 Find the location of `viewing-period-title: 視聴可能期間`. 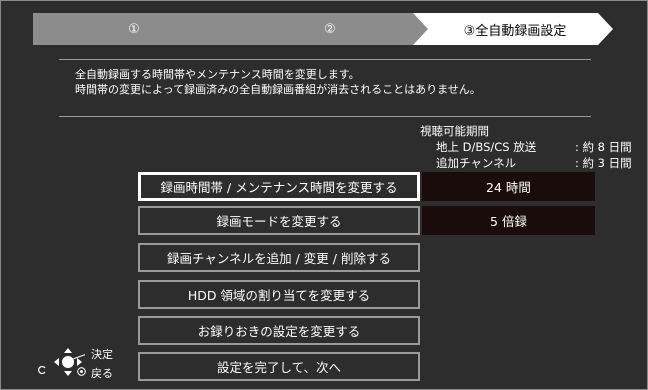

viewing-period-title: 視聴可能期間 is located at coordinates (454, 131).